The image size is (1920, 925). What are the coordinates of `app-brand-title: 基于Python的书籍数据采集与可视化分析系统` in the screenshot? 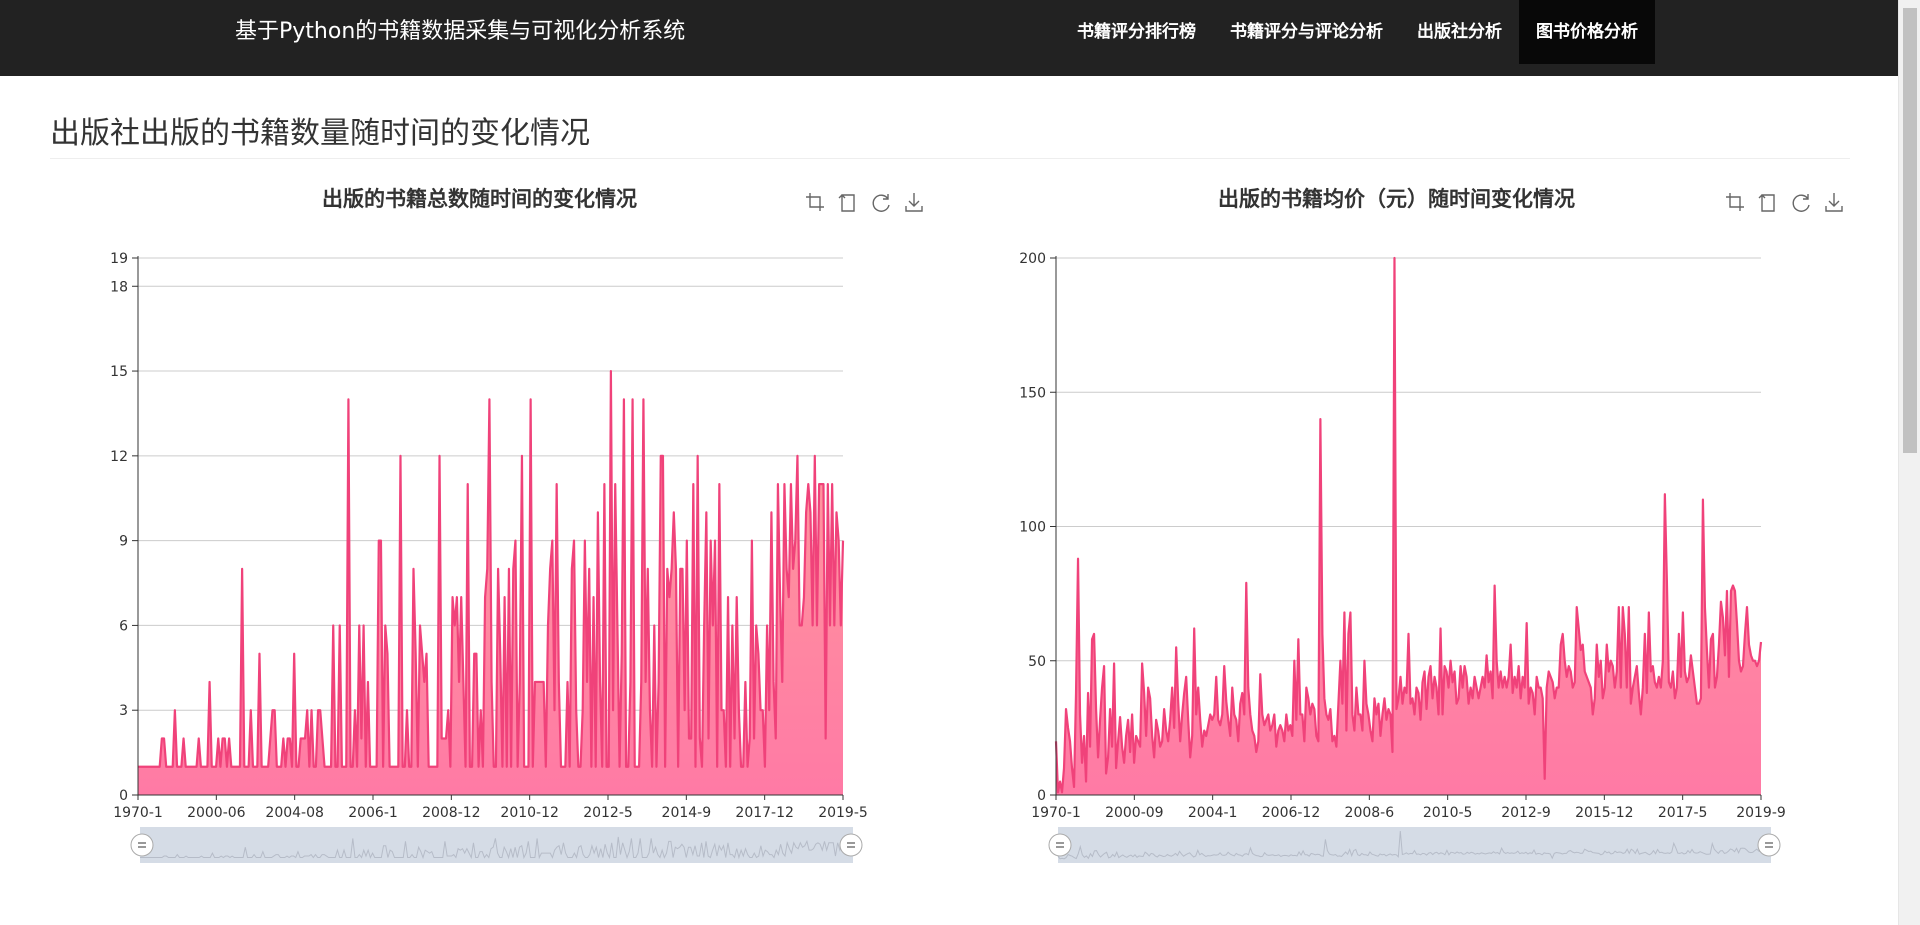 It's located at (460, 38).